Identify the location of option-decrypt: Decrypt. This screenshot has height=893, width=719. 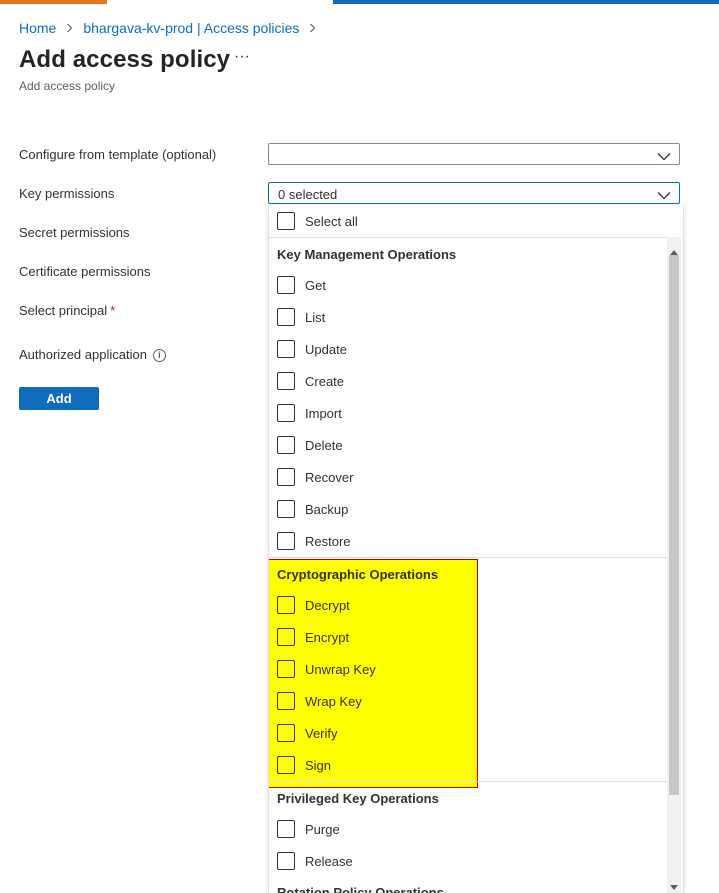
(313, 605).